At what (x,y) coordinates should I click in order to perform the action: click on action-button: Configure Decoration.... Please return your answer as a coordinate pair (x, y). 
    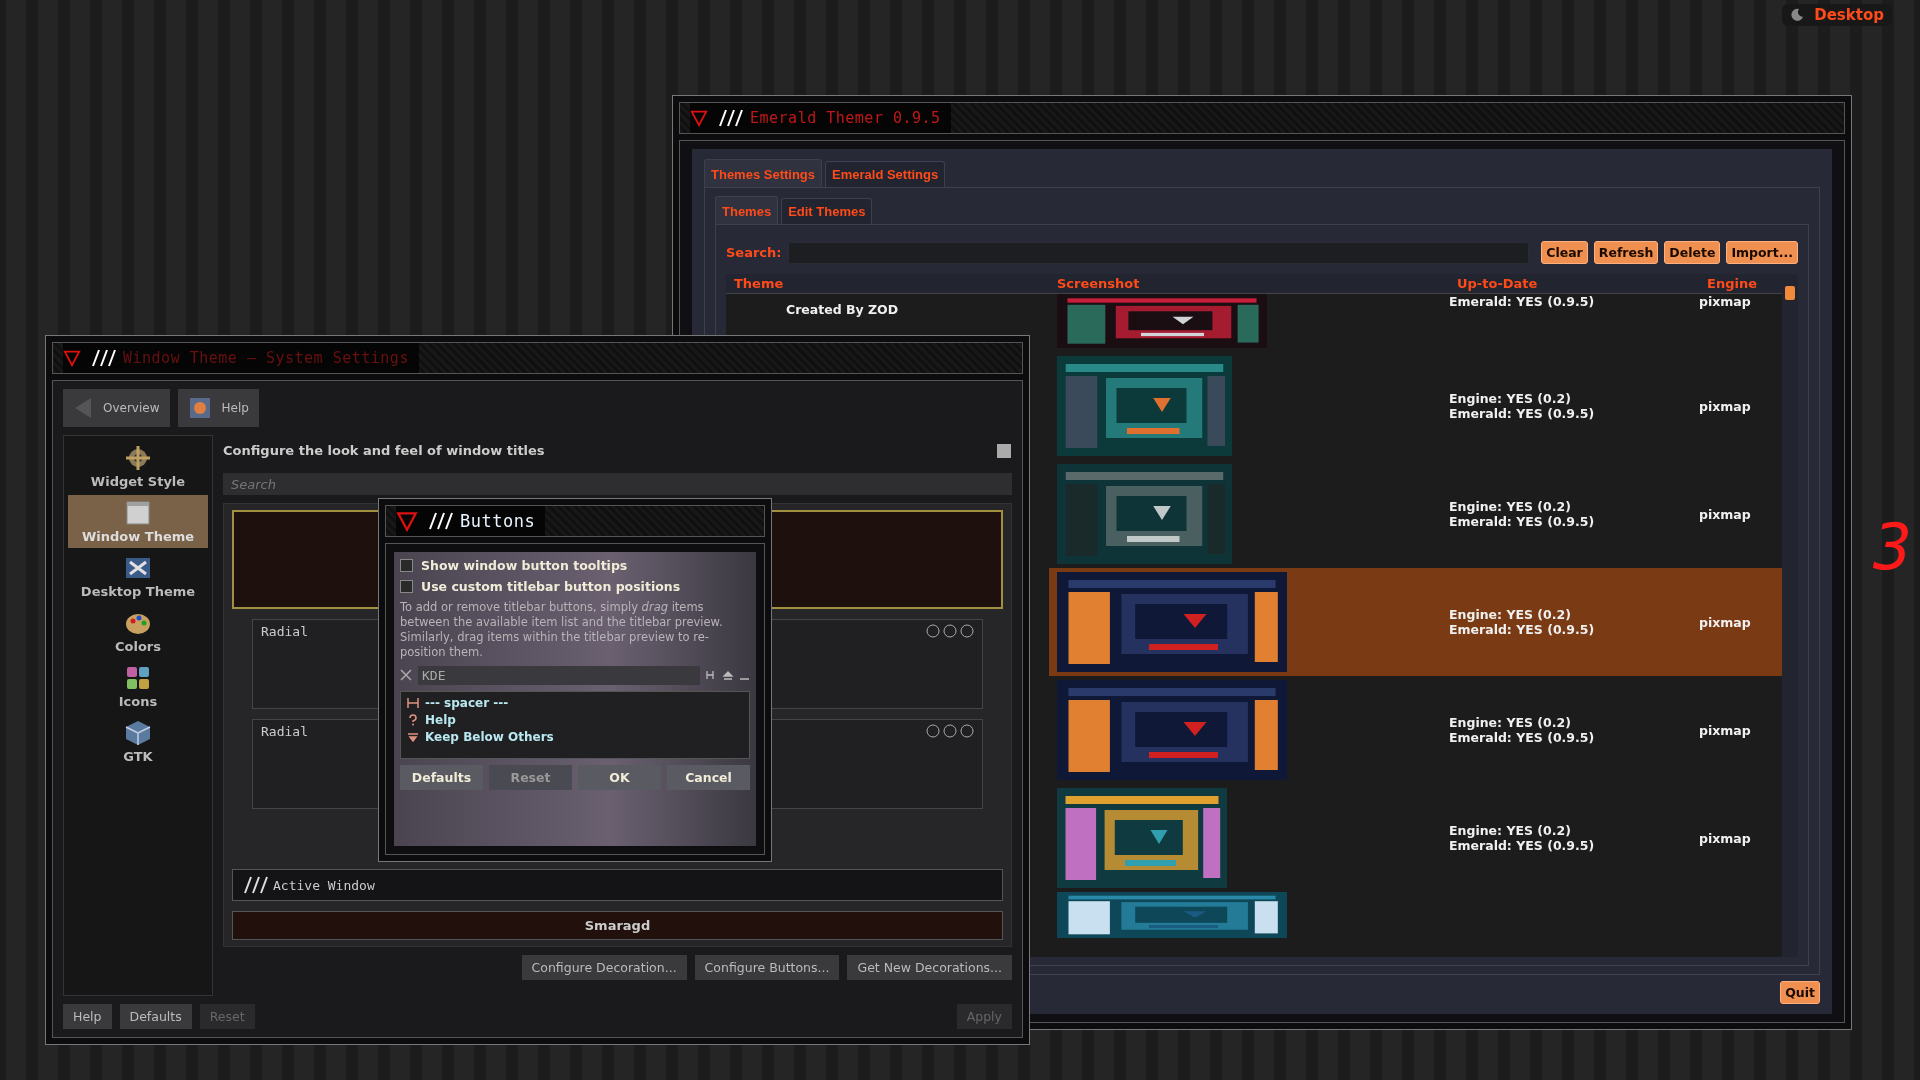
    Looking at the image, I should click on (604, 967).